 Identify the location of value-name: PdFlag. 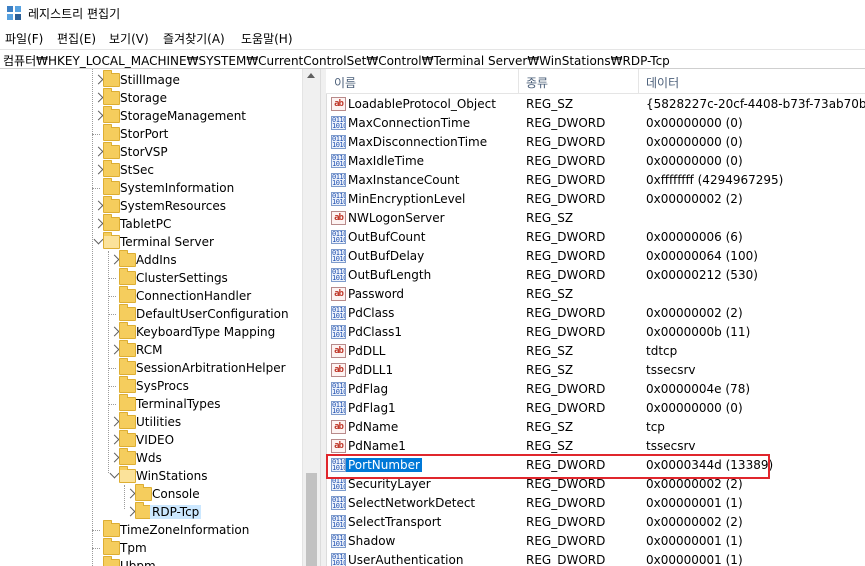
(368, 389).